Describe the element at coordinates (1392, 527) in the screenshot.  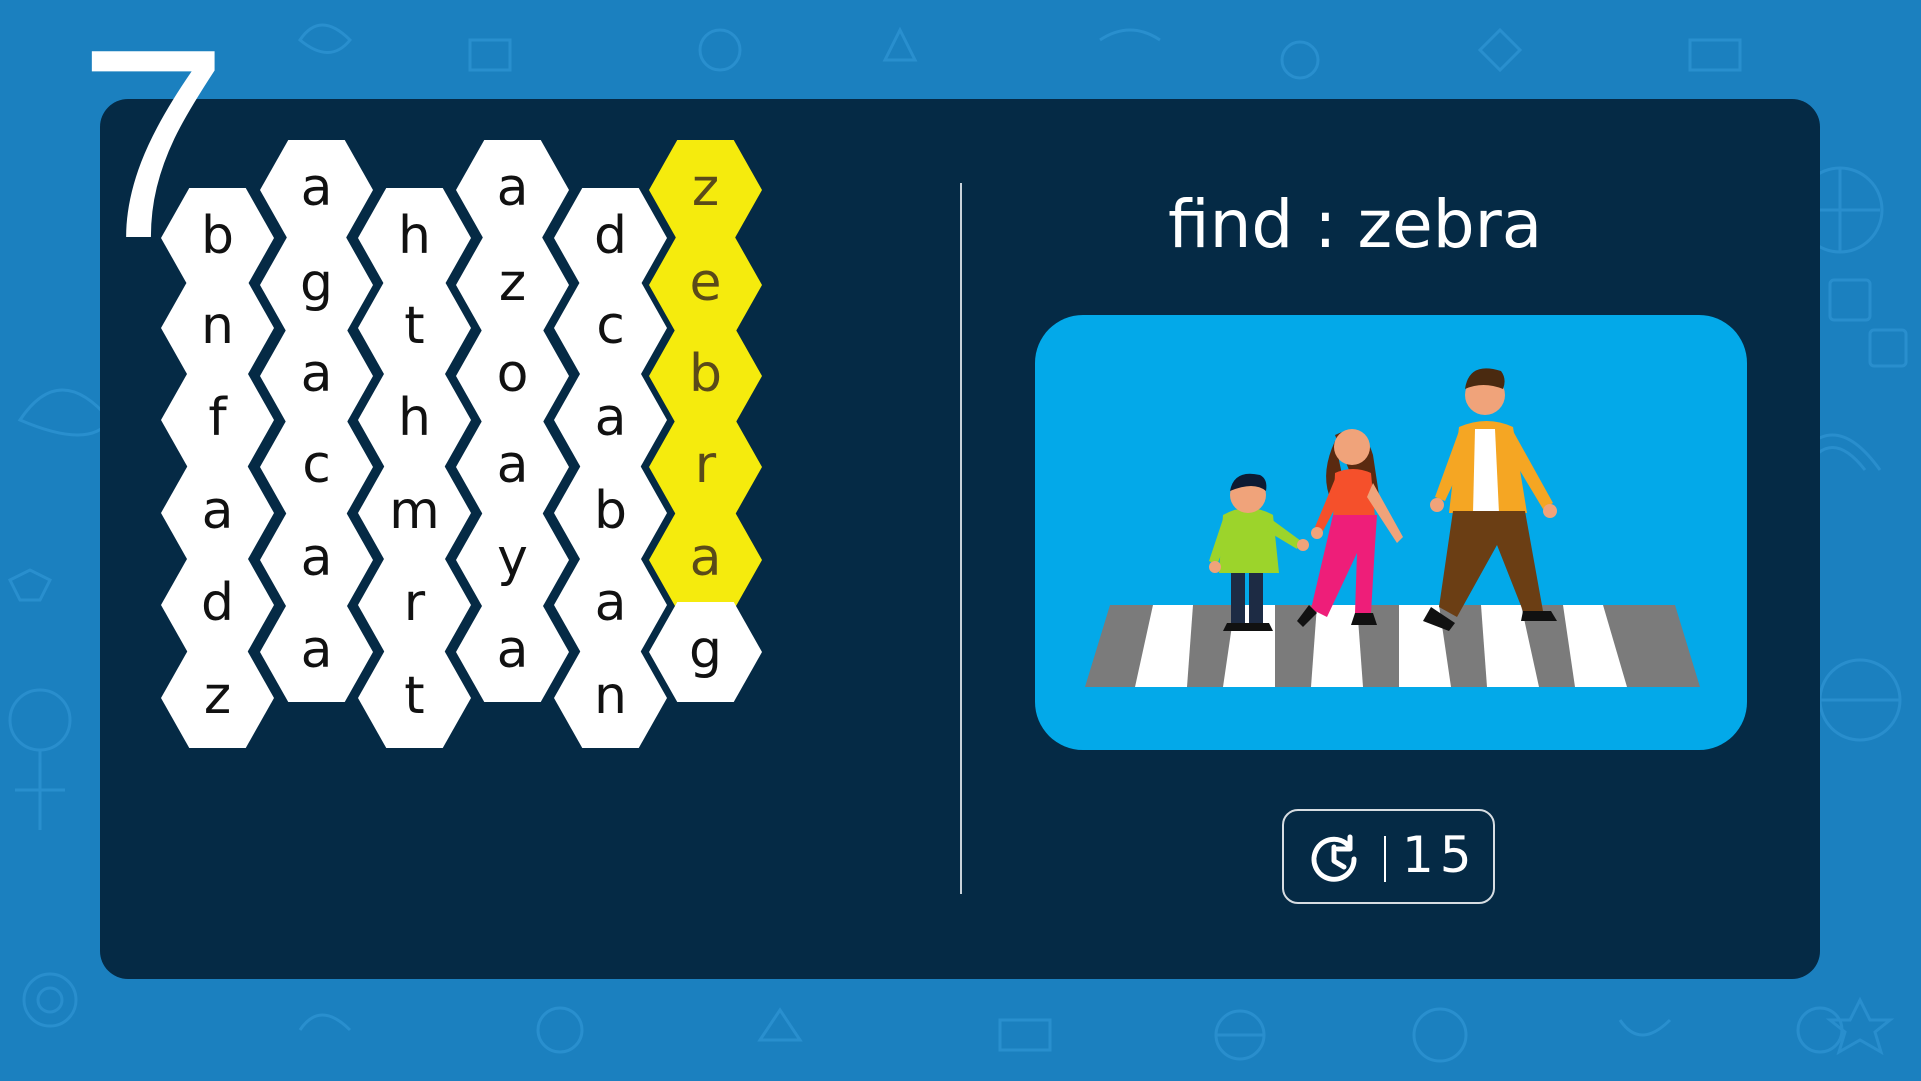
I see `family-crossing-zebra-crosswalk-illustration` at that location.